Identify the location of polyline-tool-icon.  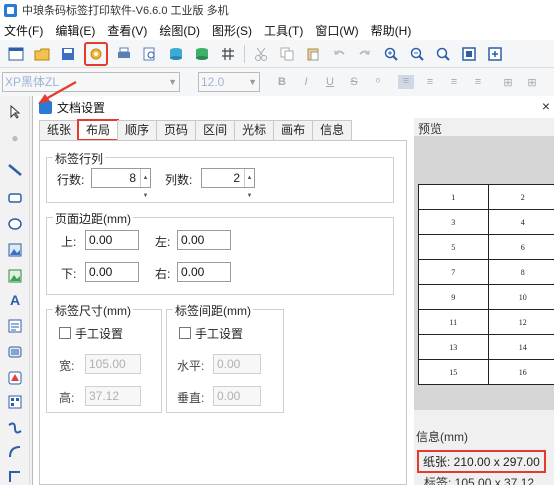
(15, 476).